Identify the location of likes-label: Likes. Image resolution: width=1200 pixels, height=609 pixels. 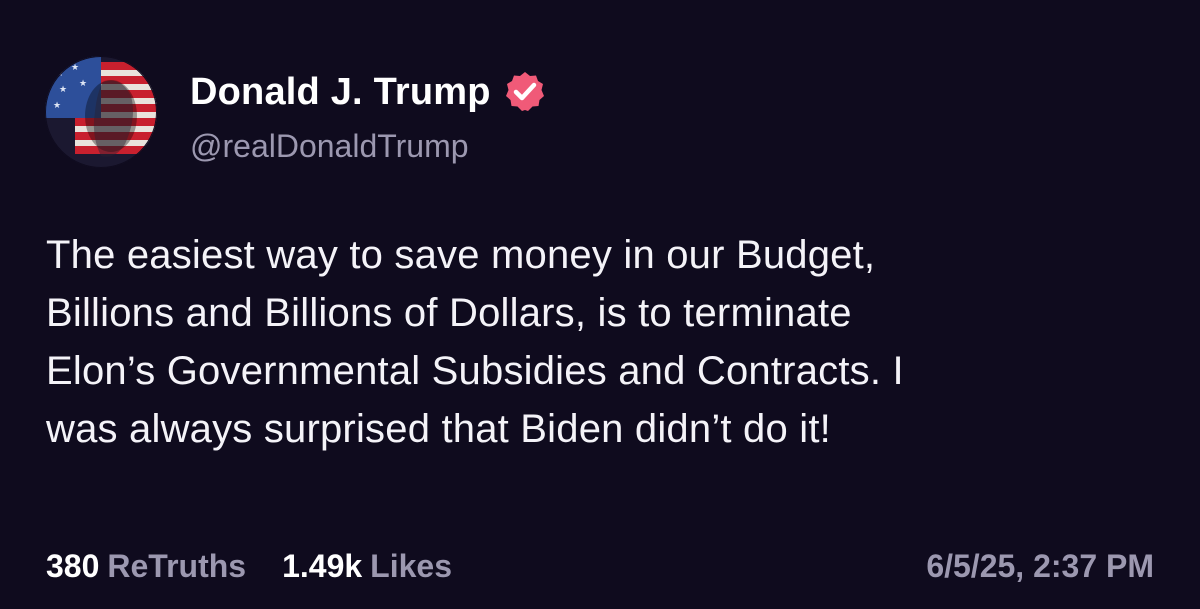
(411, 565).